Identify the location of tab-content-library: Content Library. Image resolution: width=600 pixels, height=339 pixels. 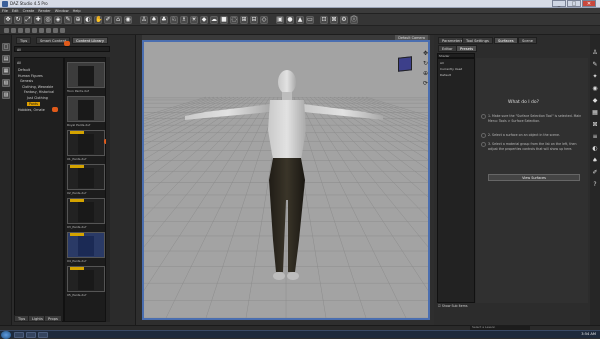
(90, 40).